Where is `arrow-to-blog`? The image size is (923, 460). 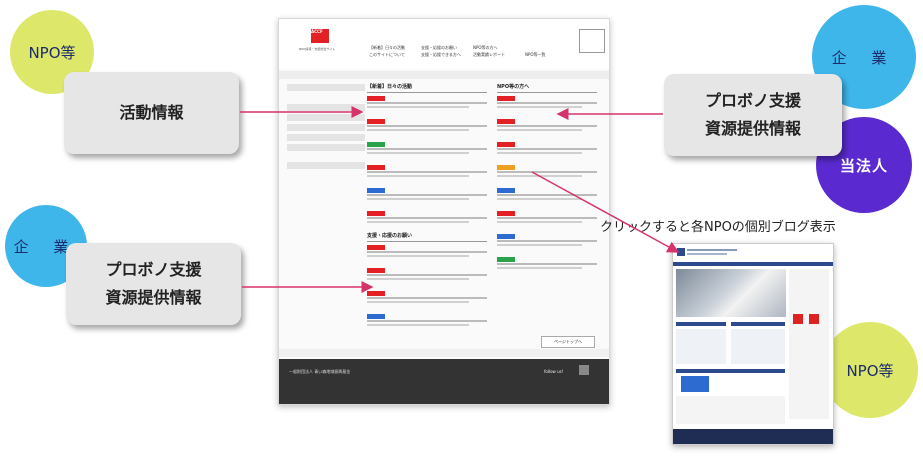
arrow-to-blog is located at coordinates (605, 212).